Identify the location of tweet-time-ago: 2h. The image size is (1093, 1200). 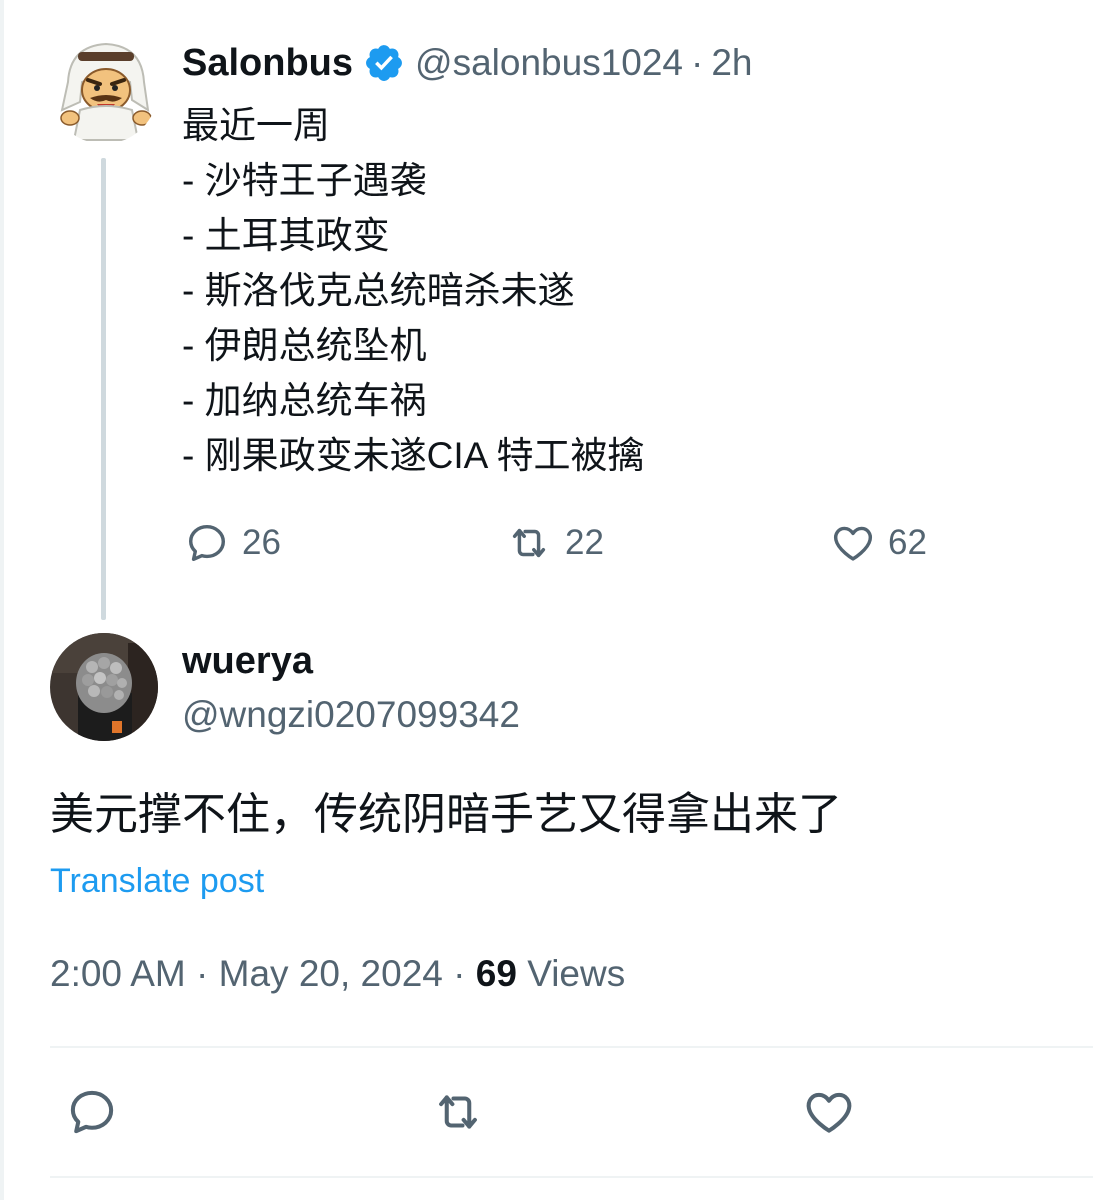
(731, 63).